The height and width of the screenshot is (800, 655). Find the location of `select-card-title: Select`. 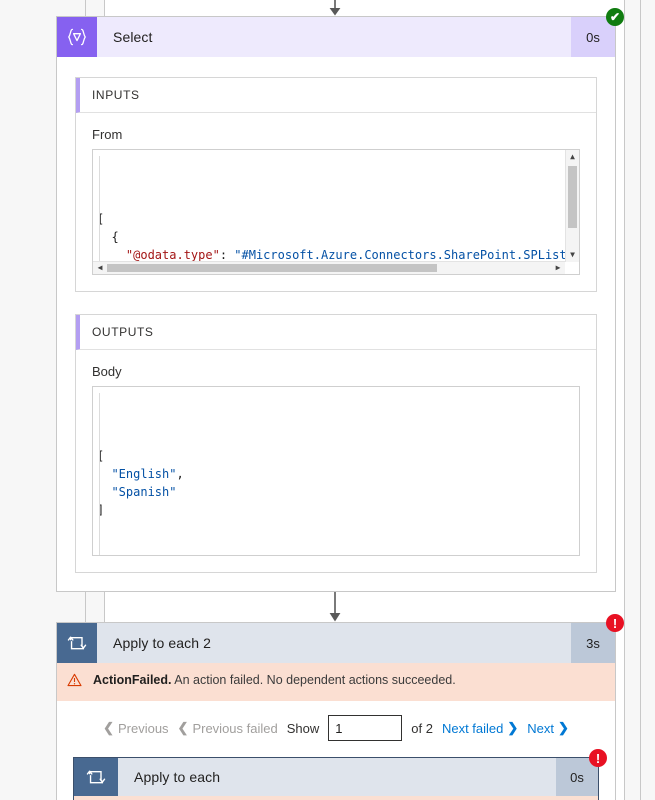

select-card-title: Select is located at coordinates (133, 37).